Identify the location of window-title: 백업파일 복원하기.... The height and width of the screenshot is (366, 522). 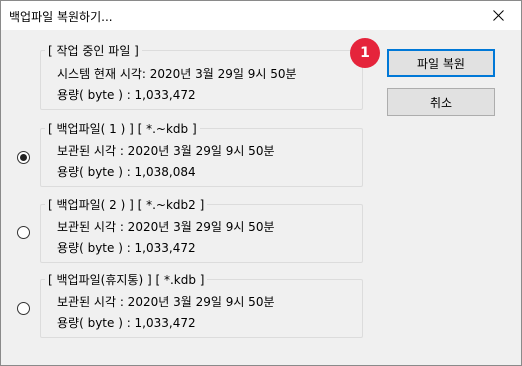
(61, 17).